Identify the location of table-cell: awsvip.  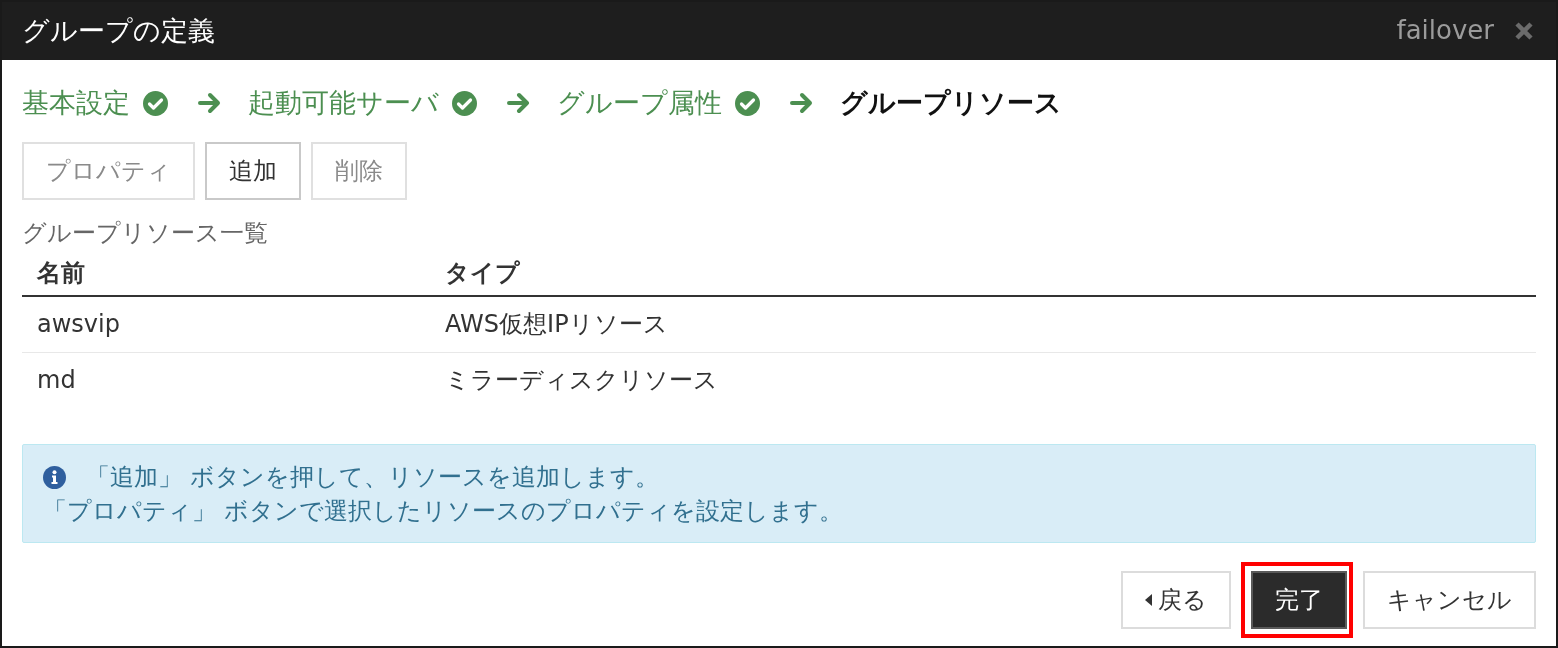
(226, 324).